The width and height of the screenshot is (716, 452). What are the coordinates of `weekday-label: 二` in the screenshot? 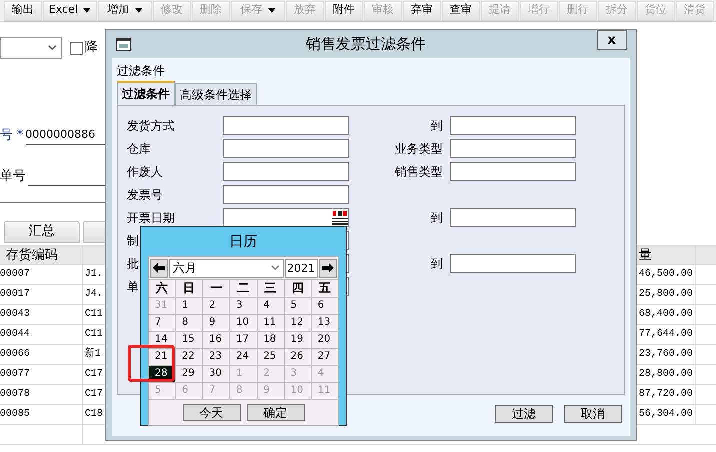 It's located at (243, 288).